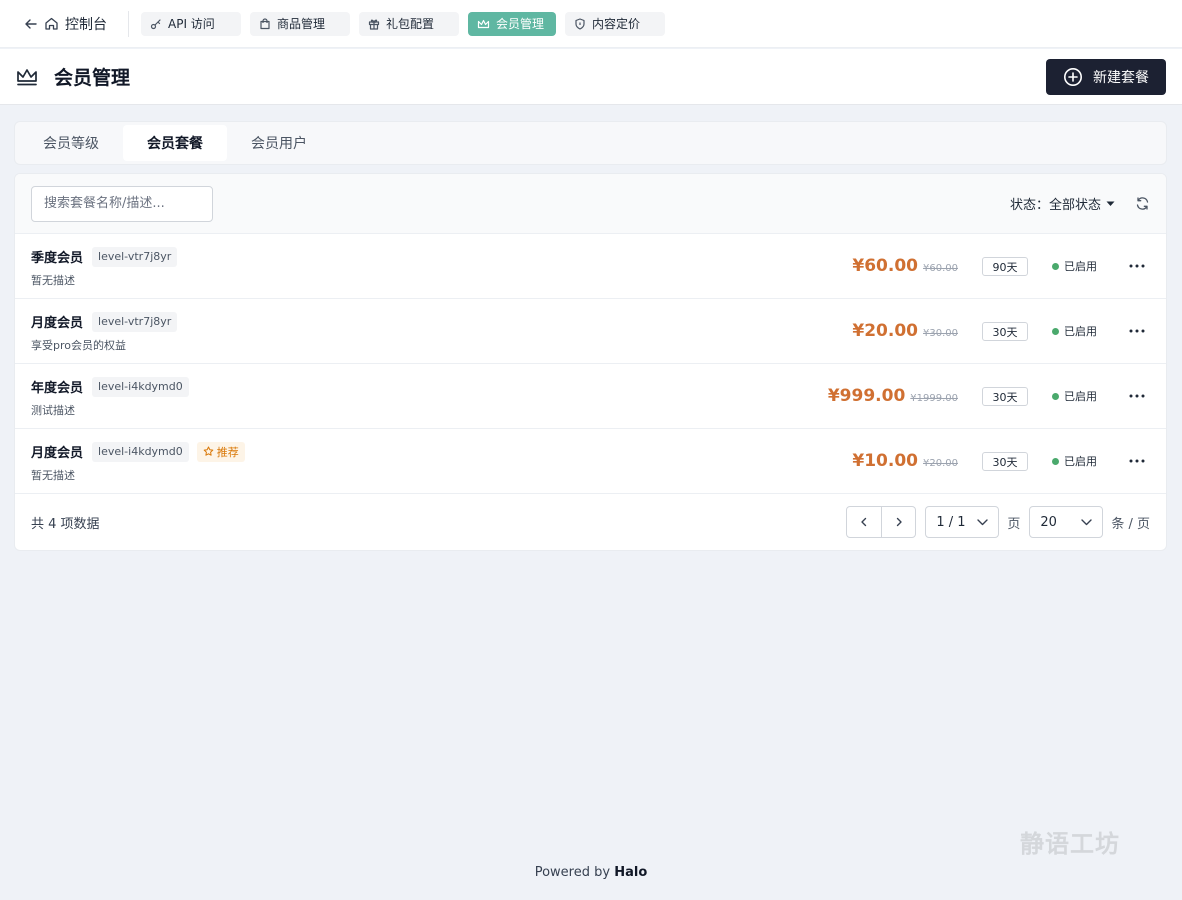 The width and height of the screenshot is (1182, 900). Describe the element at coordinates (590, 143) in the screenshot. I see `sub-tabs: 会员等级 会员套餐 会员用户` at that location.